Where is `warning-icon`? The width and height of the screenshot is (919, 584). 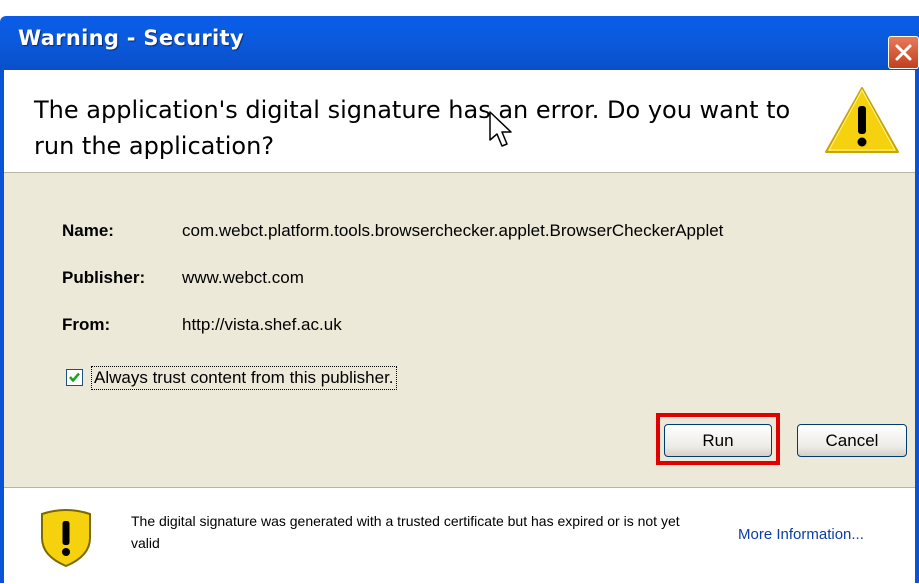
warning-icon is located at coordinates (862, 120).